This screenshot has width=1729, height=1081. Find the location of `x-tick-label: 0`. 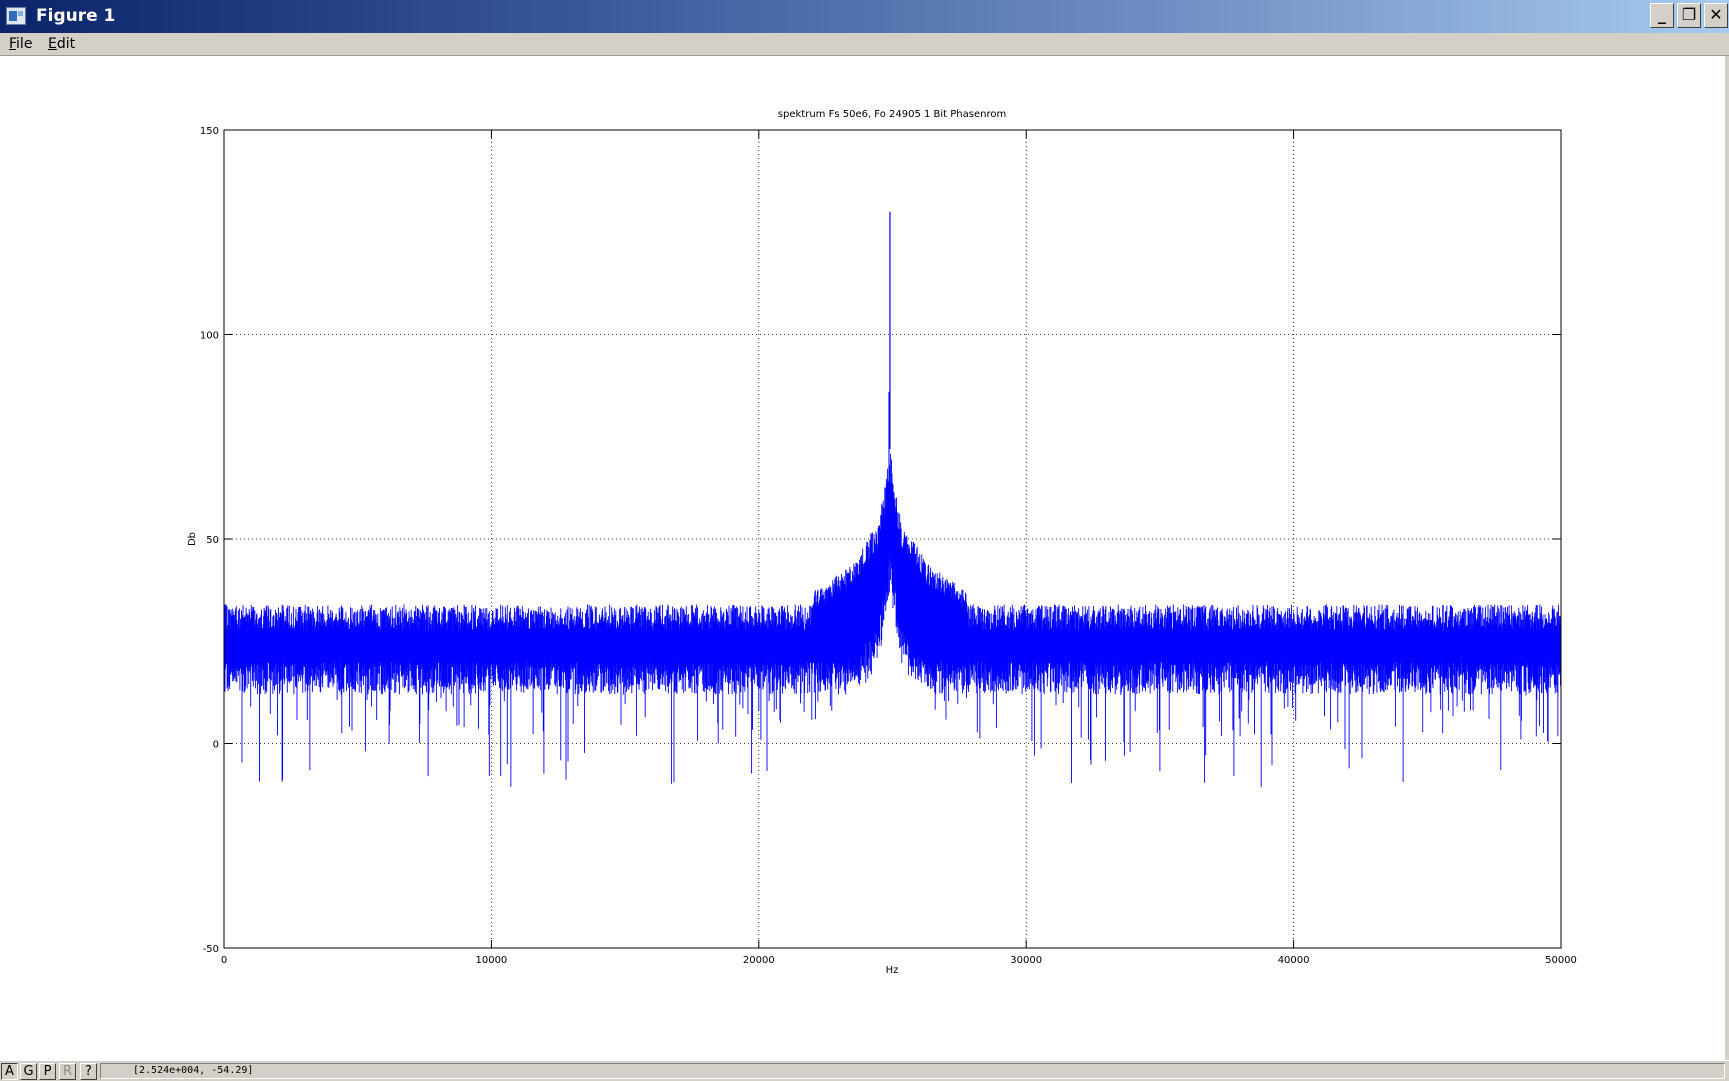

x-tick-label: 0 is located at coordinates (224, 960).